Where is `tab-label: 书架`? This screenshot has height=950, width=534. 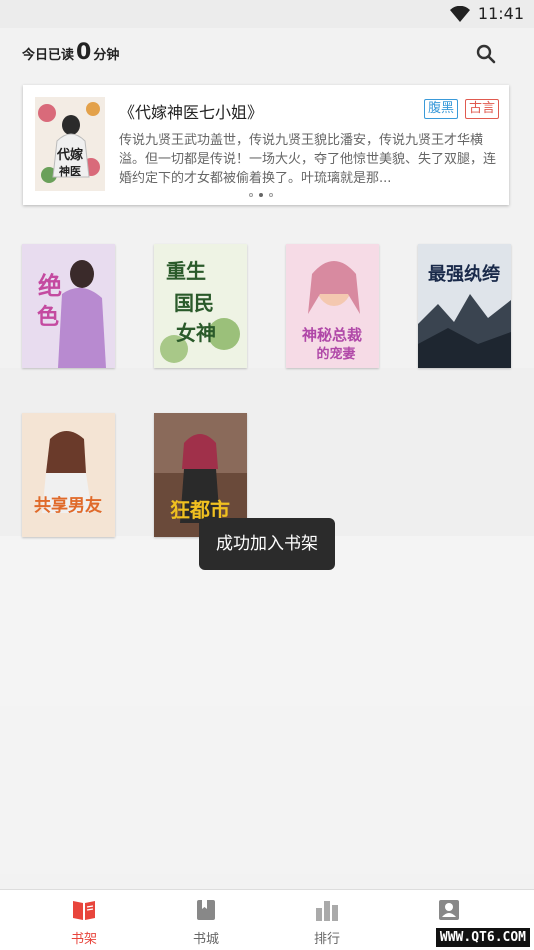
tab-label: 书架 is located at coordinates (83, 939).